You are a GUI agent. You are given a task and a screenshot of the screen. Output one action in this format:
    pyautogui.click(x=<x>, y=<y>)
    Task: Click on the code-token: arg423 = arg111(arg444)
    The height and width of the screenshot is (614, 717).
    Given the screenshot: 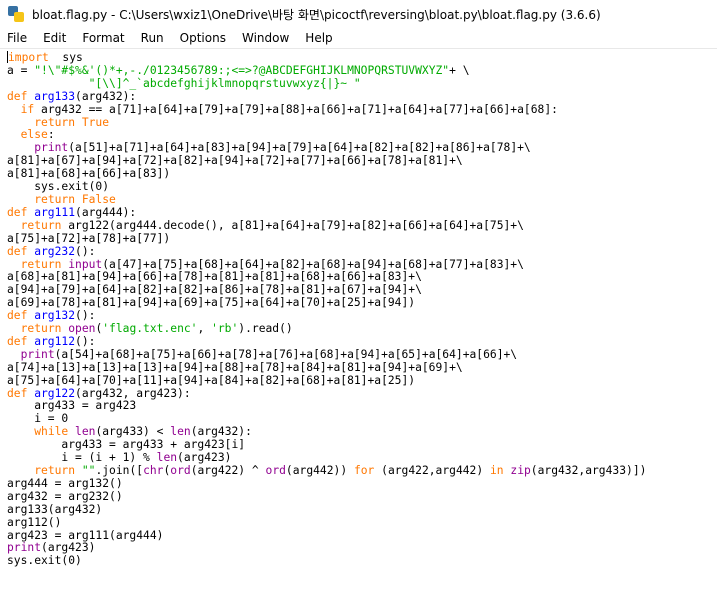 What is the action you would take?
    pyautogui.click(x=85, y=535)
    